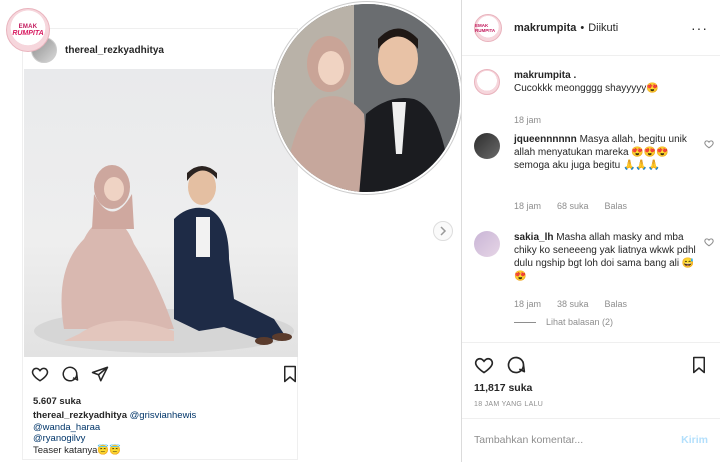 This screenshot has width=720, height=462. What do you see at coordinates (694, 440) in the screenshot?
I see `post-comment-button: Kirim` at bounding box center [694, 440].